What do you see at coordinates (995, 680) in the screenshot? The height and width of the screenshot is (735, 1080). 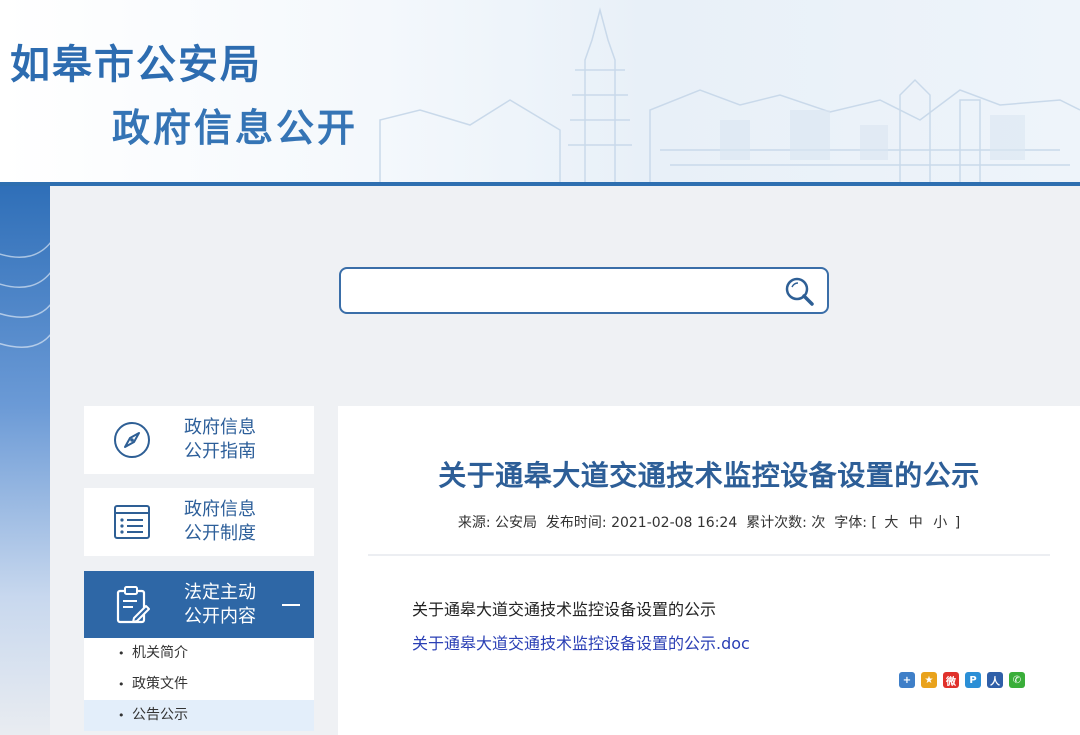 I see `renren-icon: 人` at bounding box center [995, 680].